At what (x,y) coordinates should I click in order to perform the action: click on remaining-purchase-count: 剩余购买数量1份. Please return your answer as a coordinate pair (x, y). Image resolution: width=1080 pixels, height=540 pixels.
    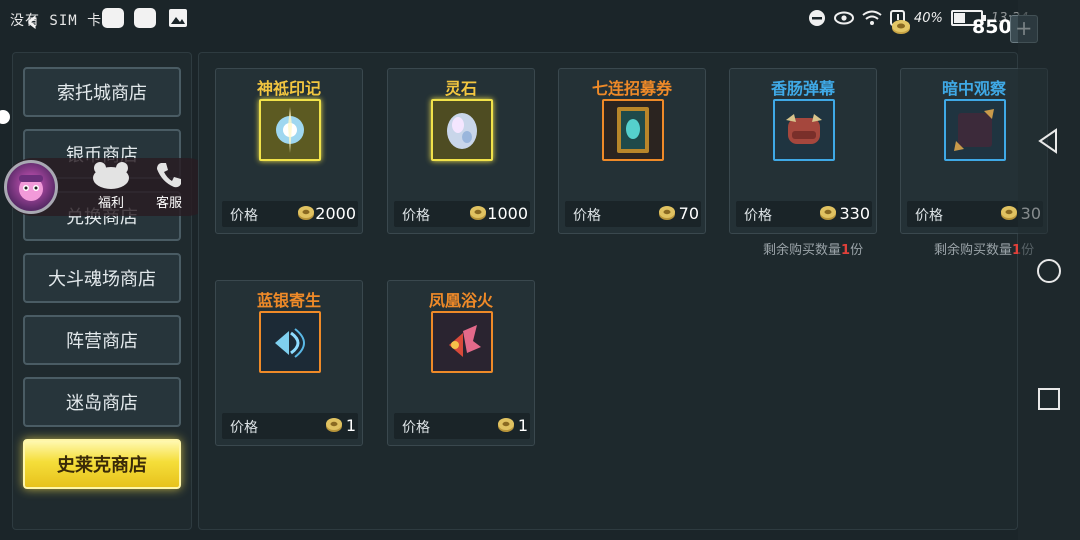
    Looking at the image, I should click on (813, 250).